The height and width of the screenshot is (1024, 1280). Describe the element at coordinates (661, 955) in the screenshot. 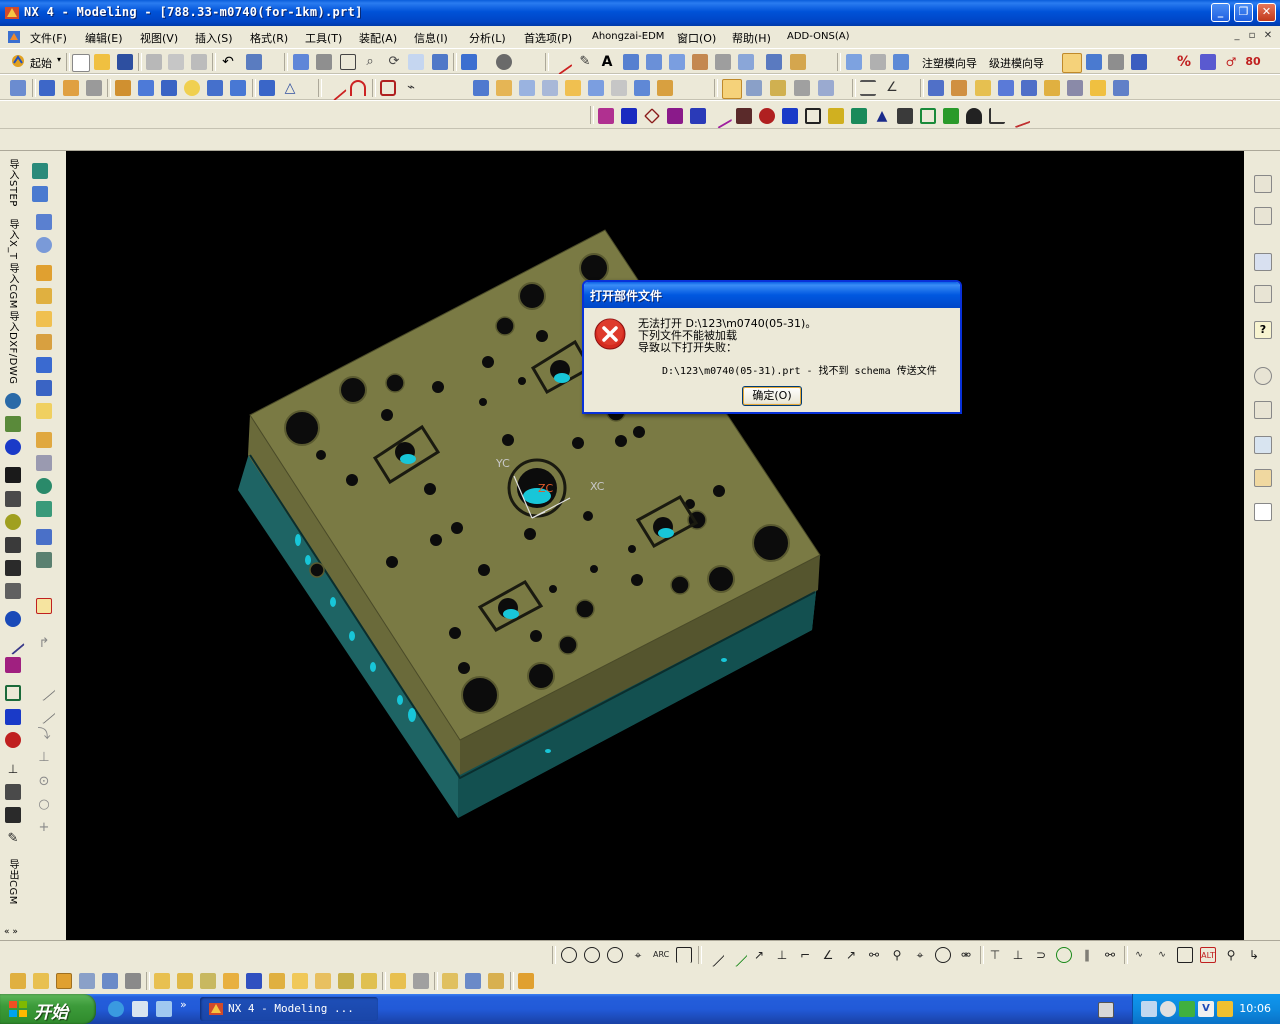

I see `snap-arc-icon: ARC` at that location.